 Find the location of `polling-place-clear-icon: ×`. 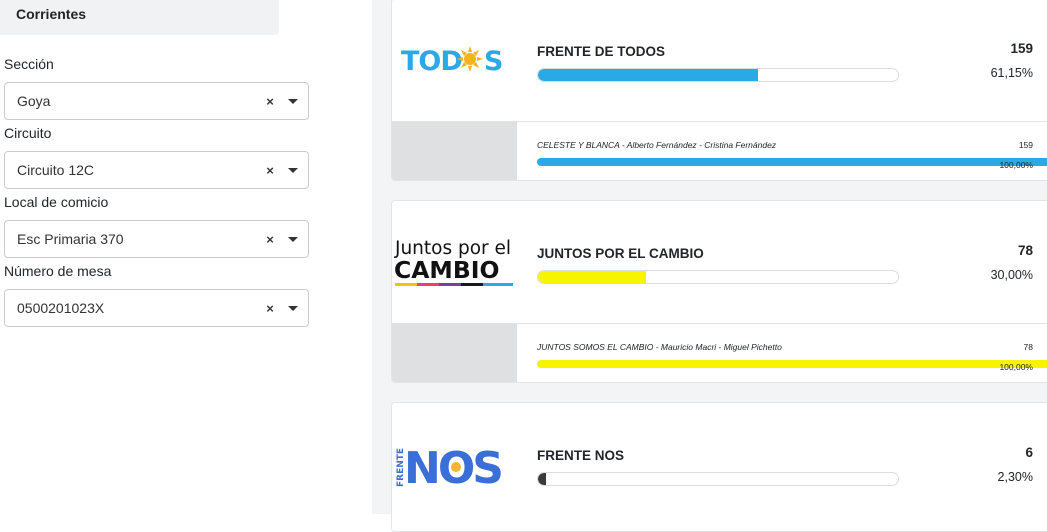

polling-place-clear-icon: × is located at coordinates (270, 239).